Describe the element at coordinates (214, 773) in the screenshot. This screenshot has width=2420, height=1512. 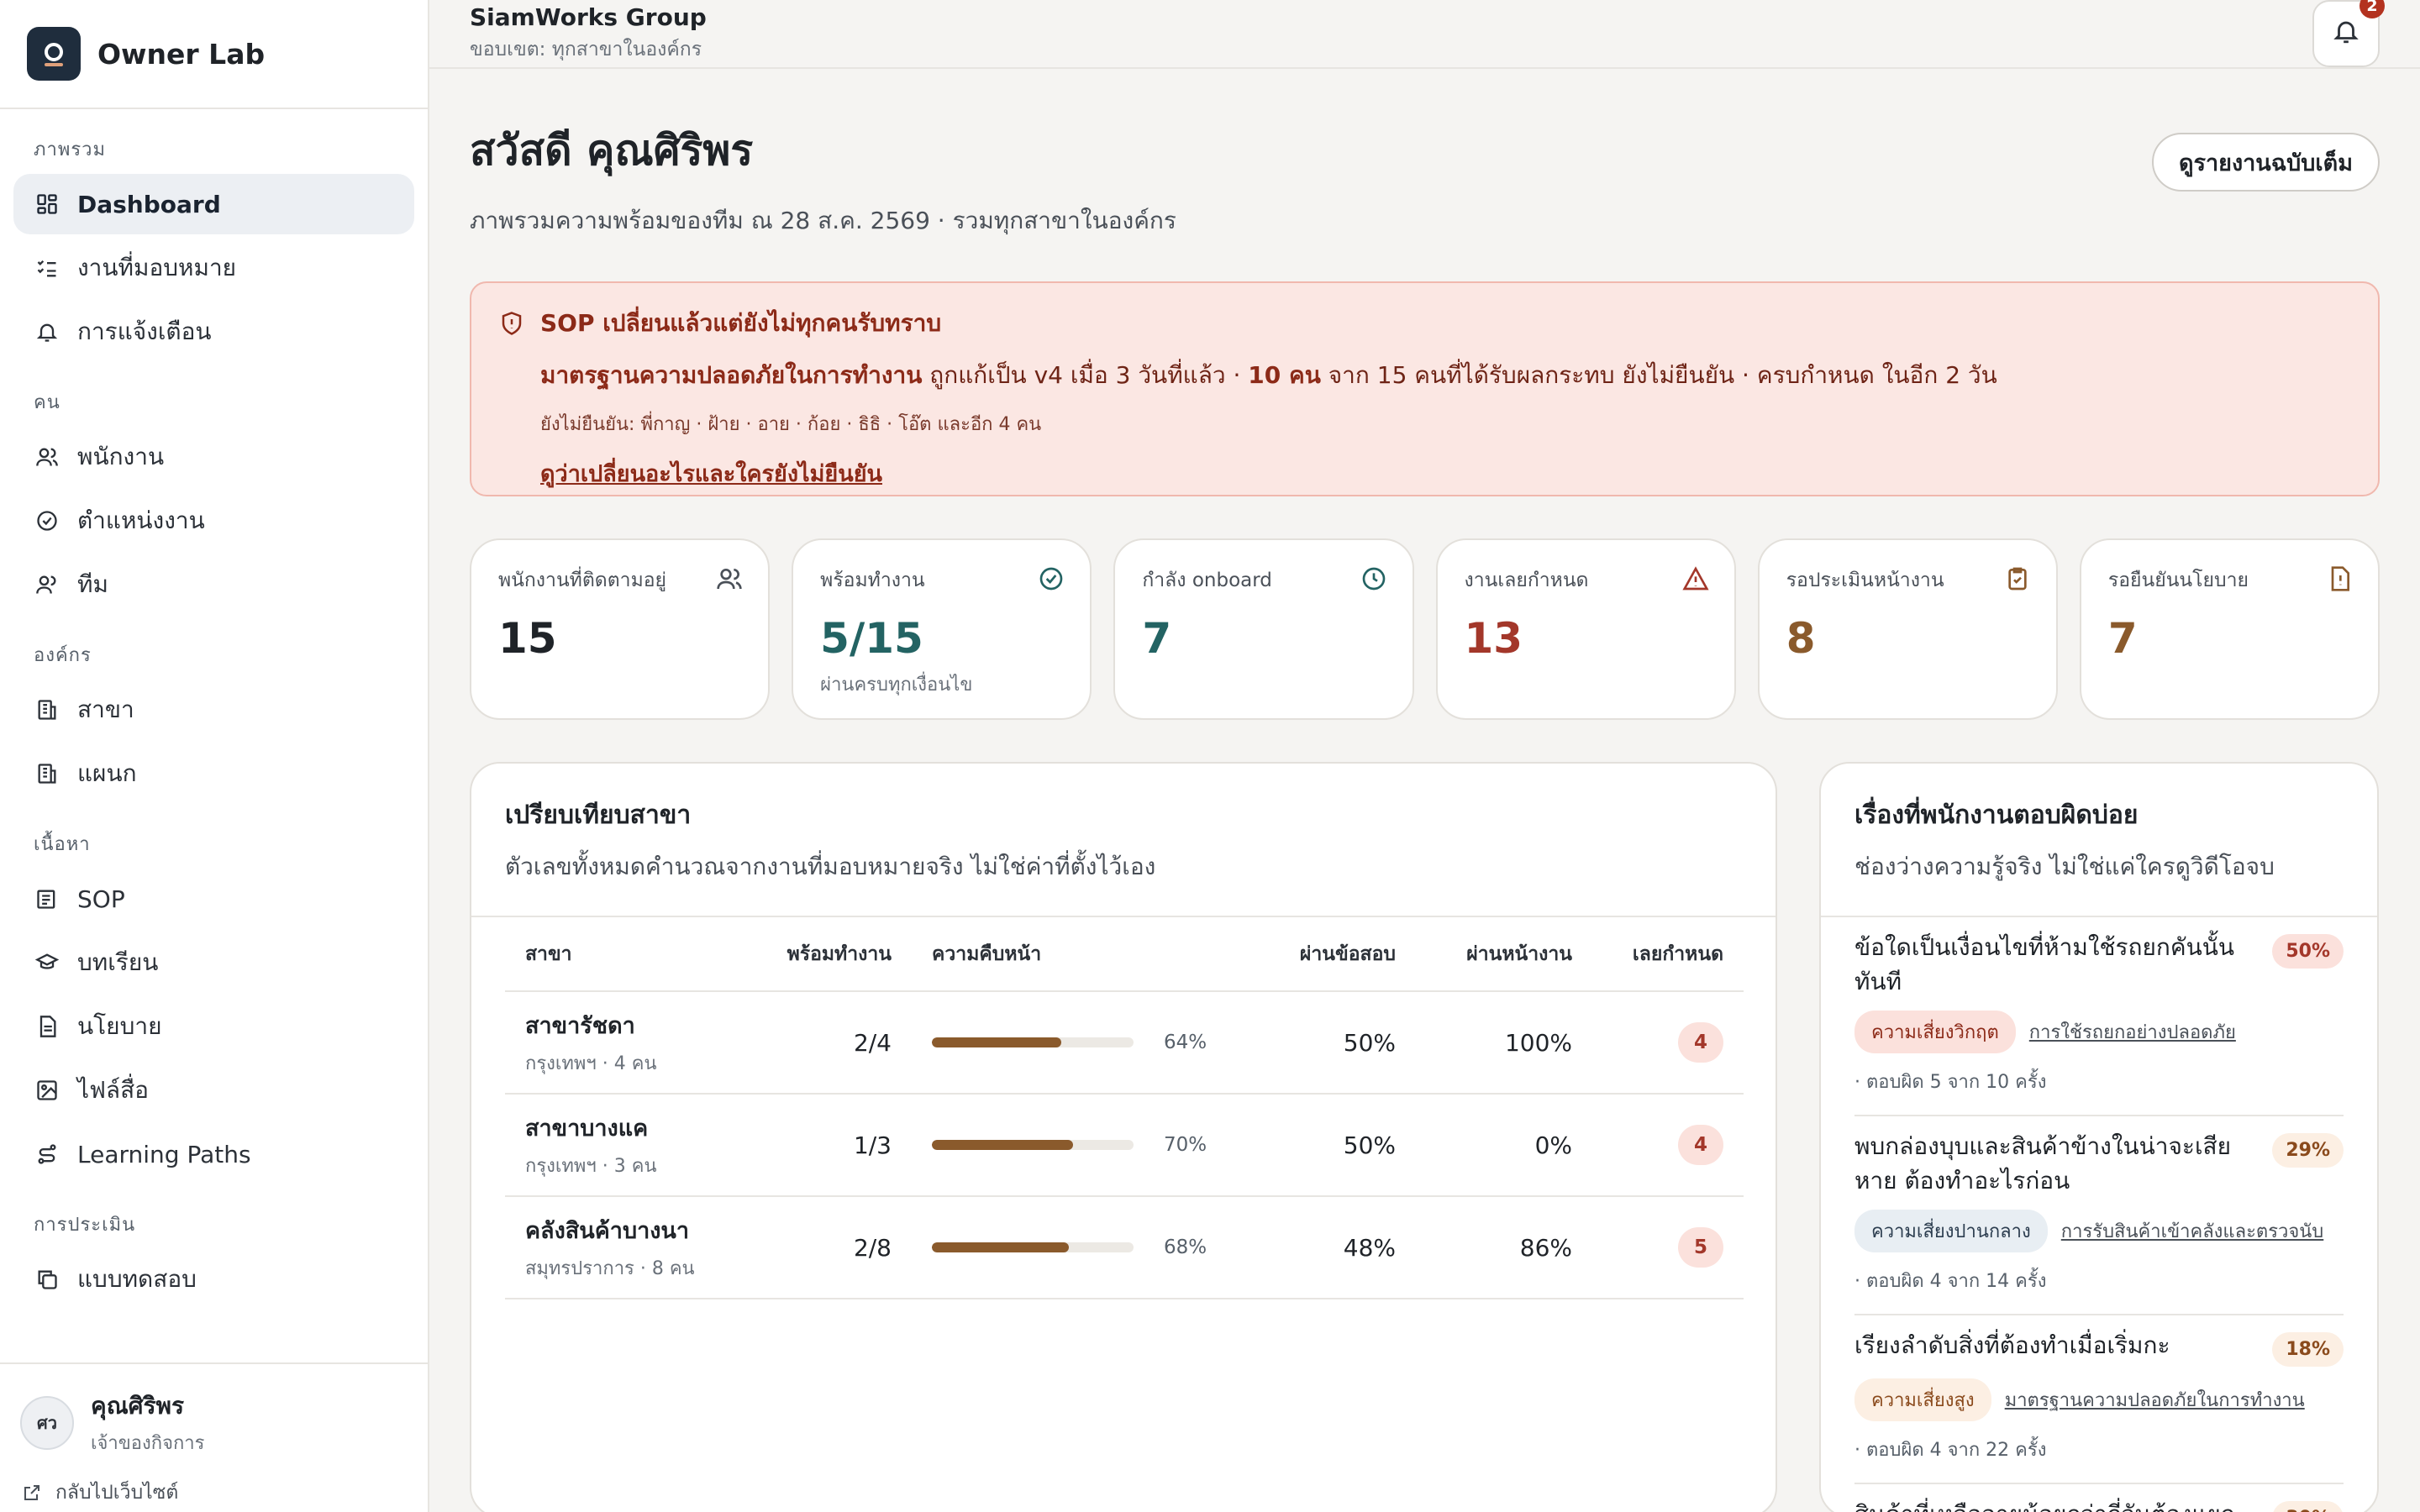
I see `sidebar-item-departments: แผนก` at that location.